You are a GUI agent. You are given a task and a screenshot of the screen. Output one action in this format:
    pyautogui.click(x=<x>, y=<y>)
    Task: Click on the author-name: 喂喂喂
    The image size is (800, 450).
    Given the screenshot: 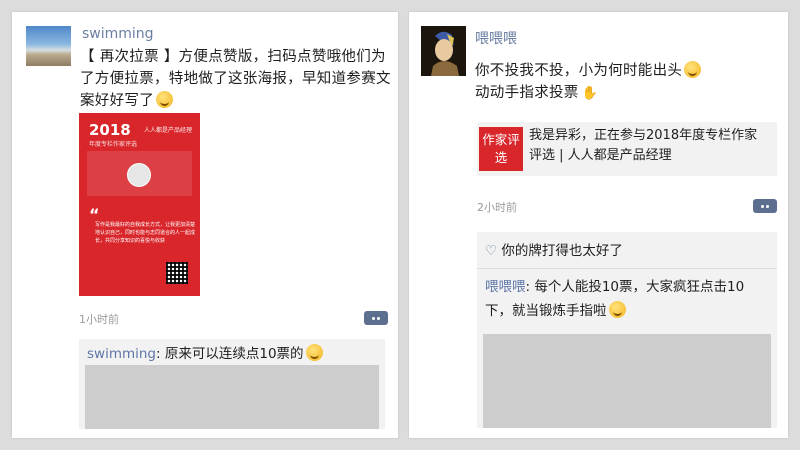 What is the action you would take?
    pyautogui.click(x=496, y=38)
    